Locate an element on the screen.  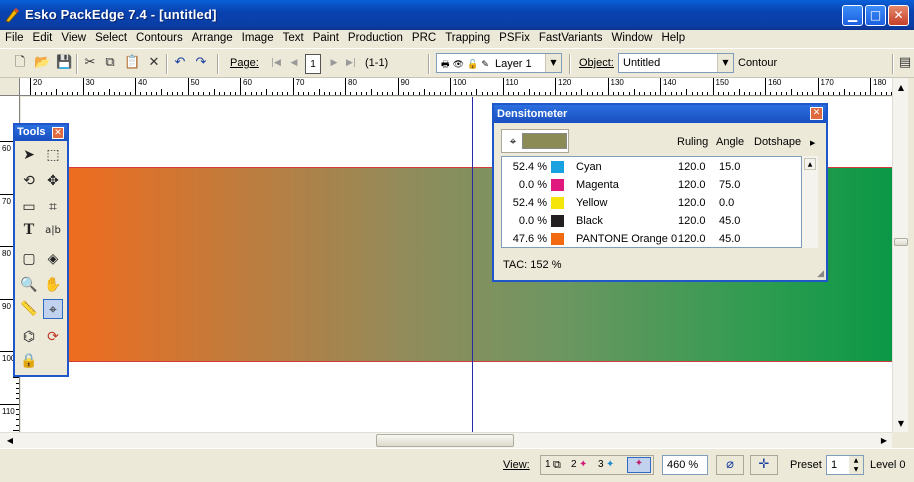
menu-arrange: Arrange is located at coordinates (212, 37).